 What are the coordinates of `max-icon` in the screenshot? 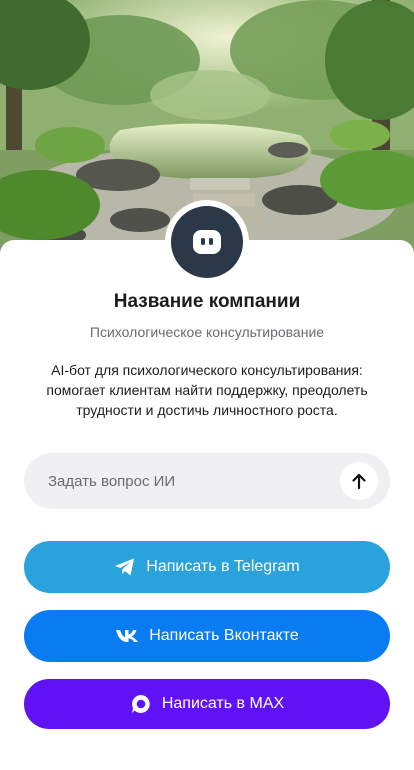 It's located at (141, 704).